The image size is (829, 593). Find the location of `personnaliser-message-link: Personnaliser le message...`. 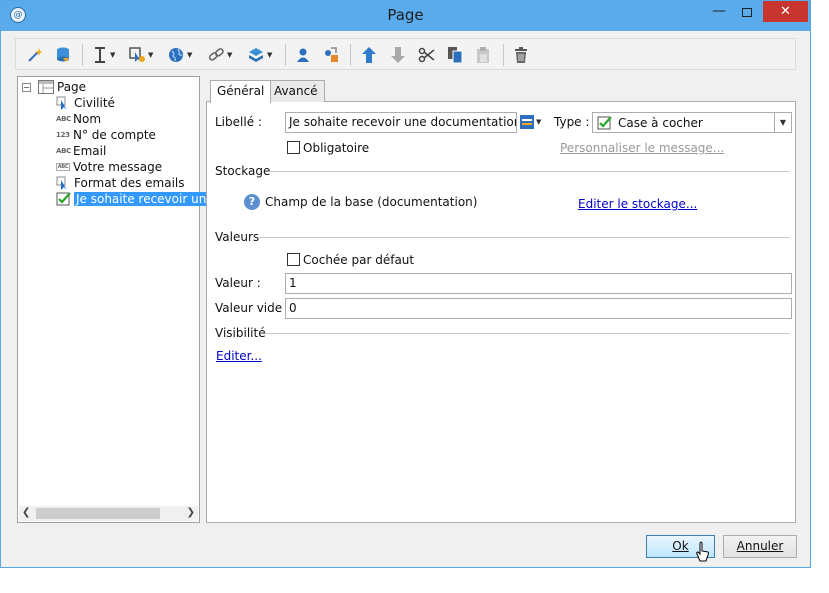

personnaliser-message-link: Personnaliser le message... is located at coordinates (642, 148).